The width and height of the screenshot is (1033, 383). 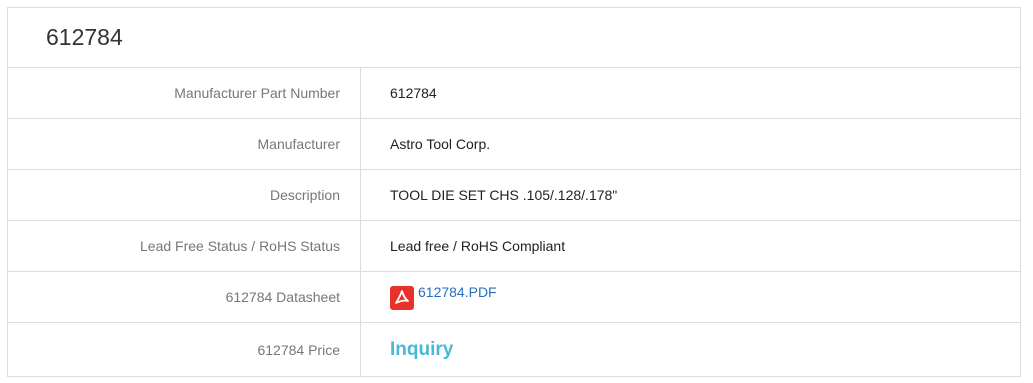 What do you see at coordinates (184, 195) in the screenshot?
I see `spec-label: Description` at bounding box center [184, 195].